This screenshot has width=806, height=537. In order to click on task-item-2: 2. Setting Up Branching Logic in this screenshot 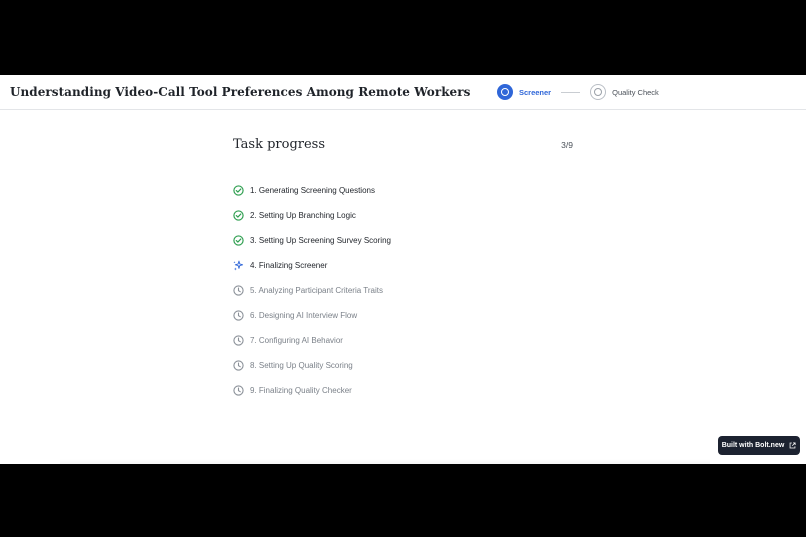, I will do `click(312, 215)`.